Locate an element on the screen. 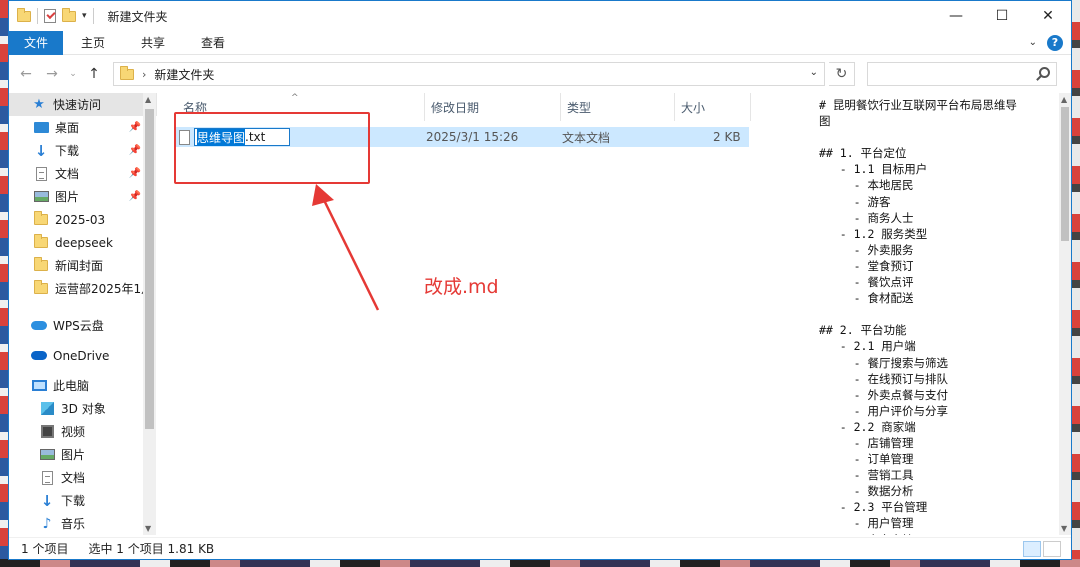  sidebar-item-label: 文档 is located at coordinates (73, 478).